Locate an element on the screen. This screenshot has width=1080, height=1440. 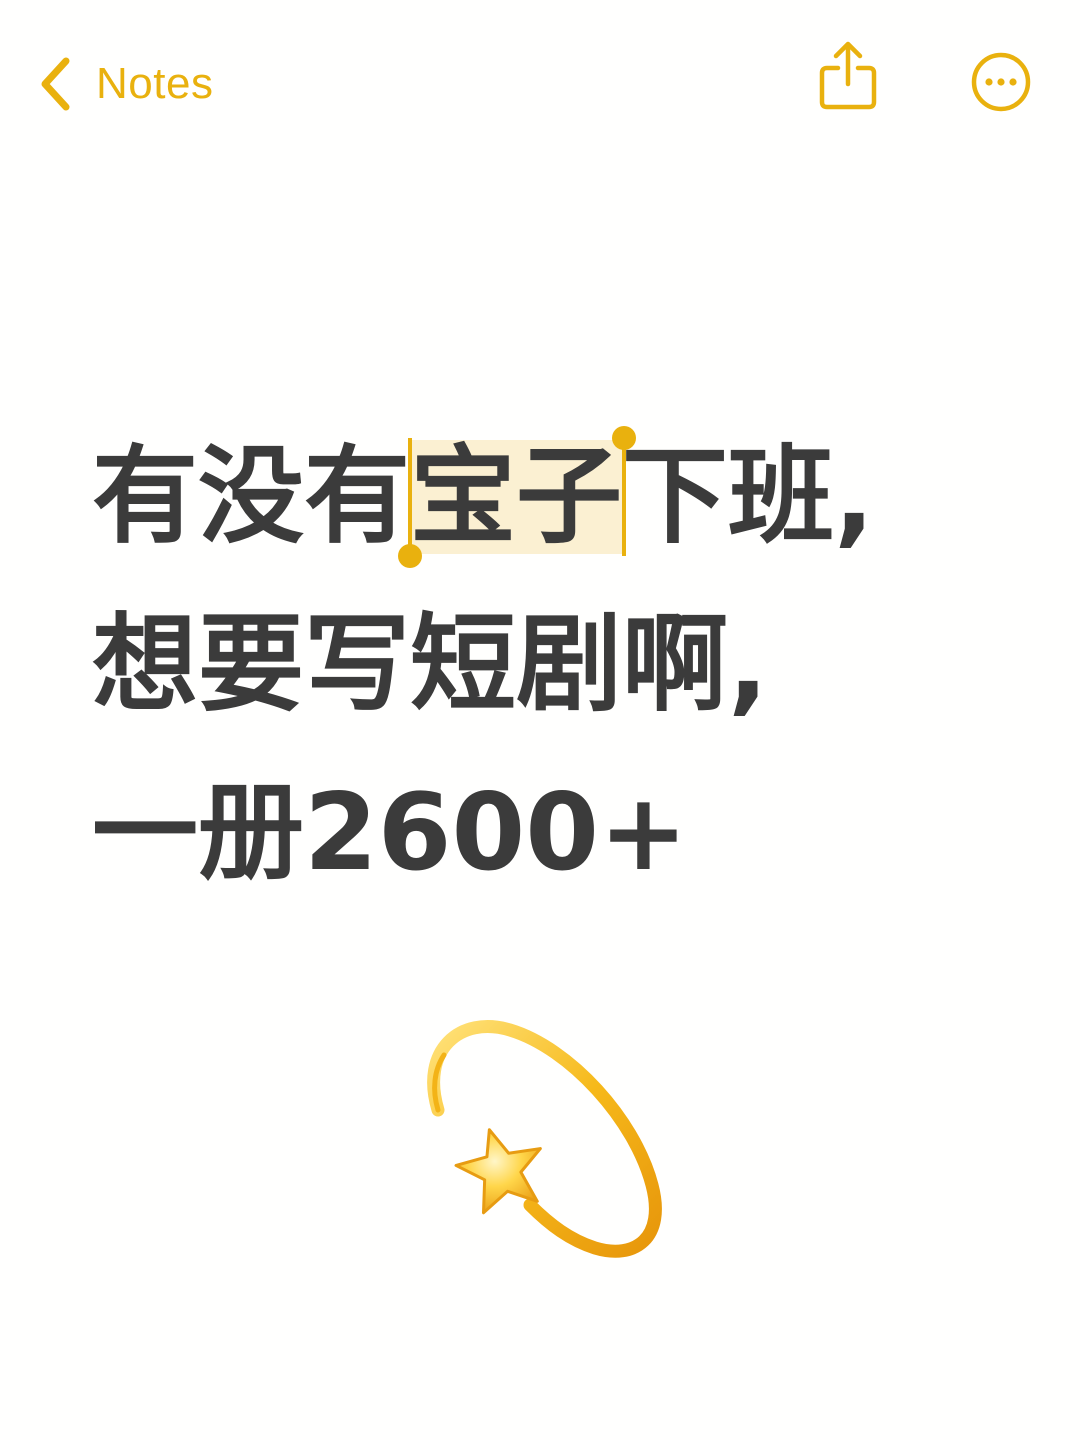
note-line-1: 有没有 宝子 下班, is located at coordinates (542, 497).